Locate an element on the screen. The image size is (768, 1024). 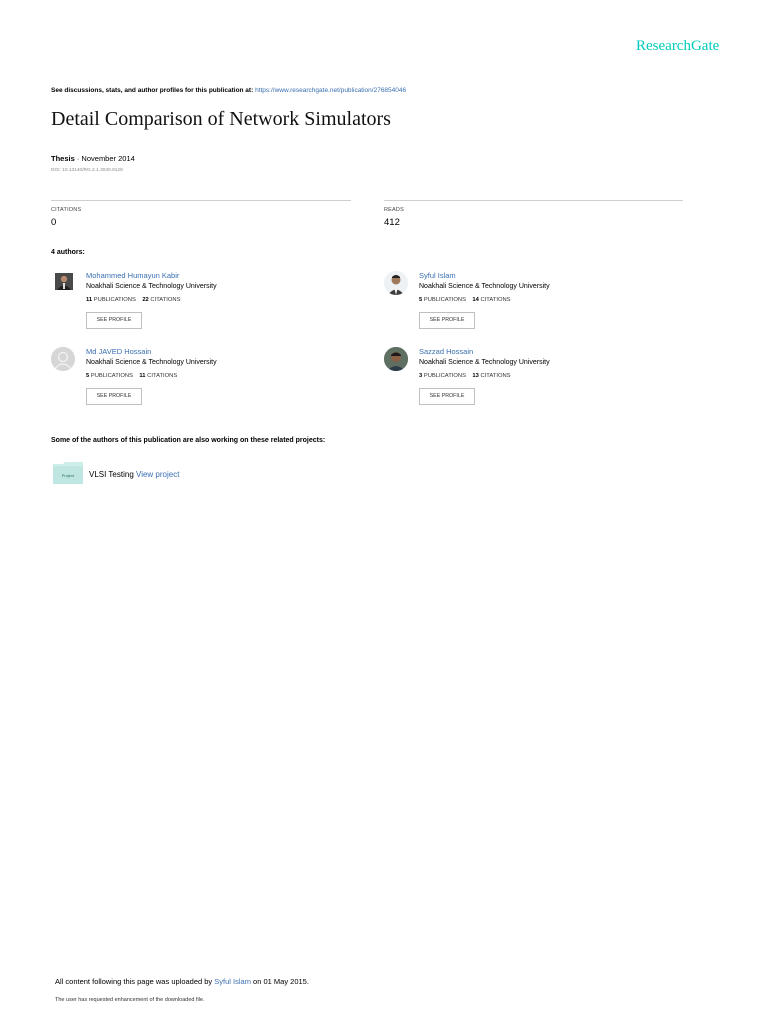
default-avatar-icon is located at coordinates (63, 359).